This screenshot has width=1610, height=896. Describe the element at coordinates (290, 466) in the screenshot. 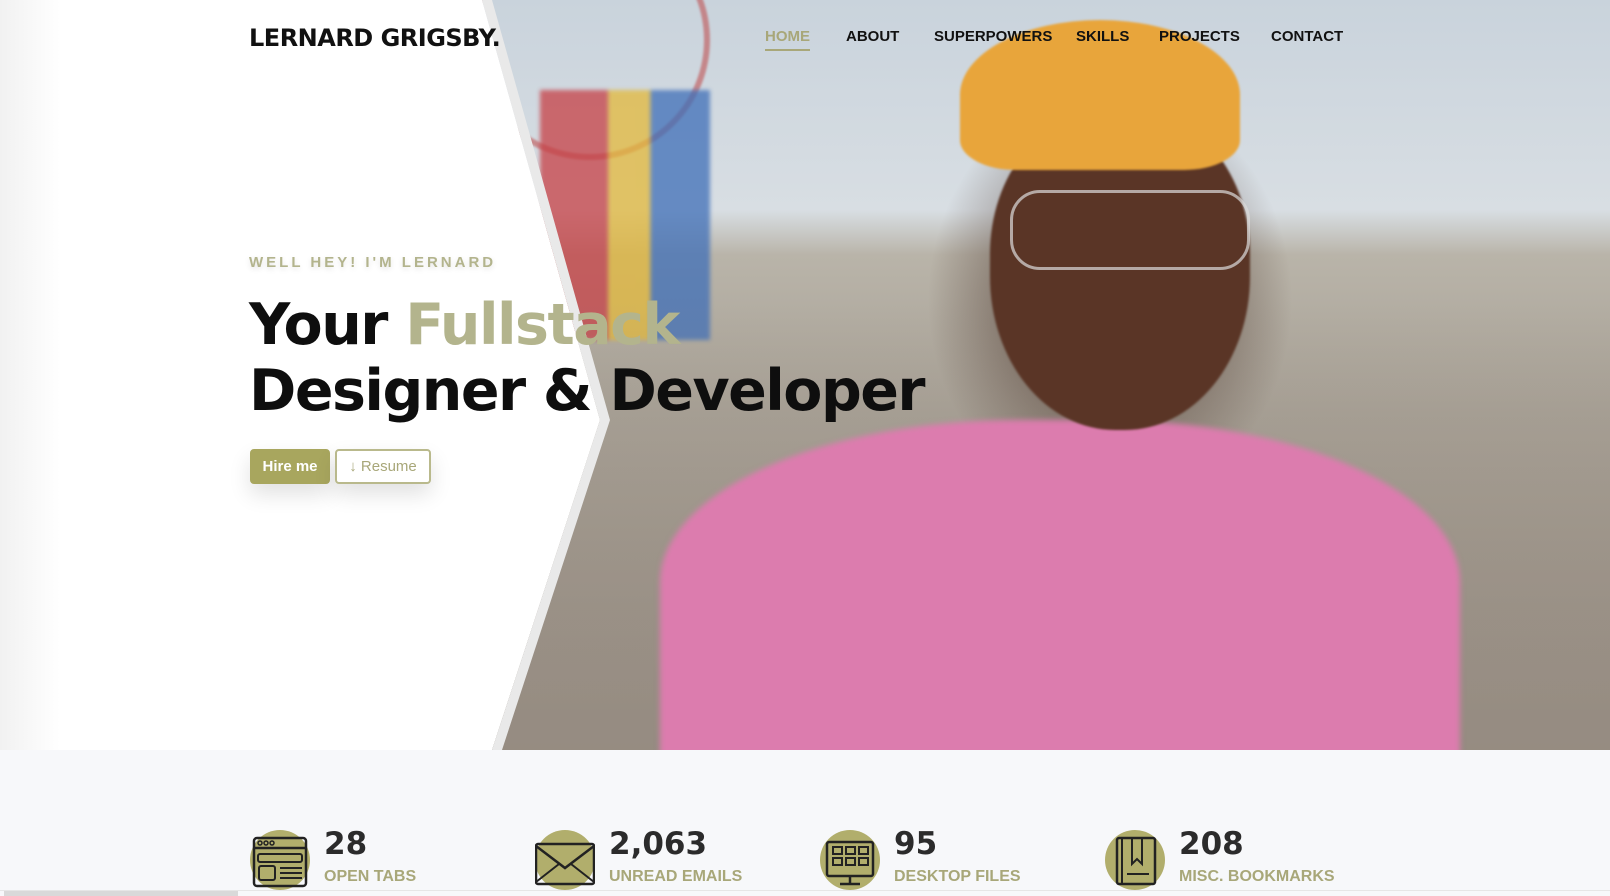

I see `hire-me-button: Hire me` at that location.